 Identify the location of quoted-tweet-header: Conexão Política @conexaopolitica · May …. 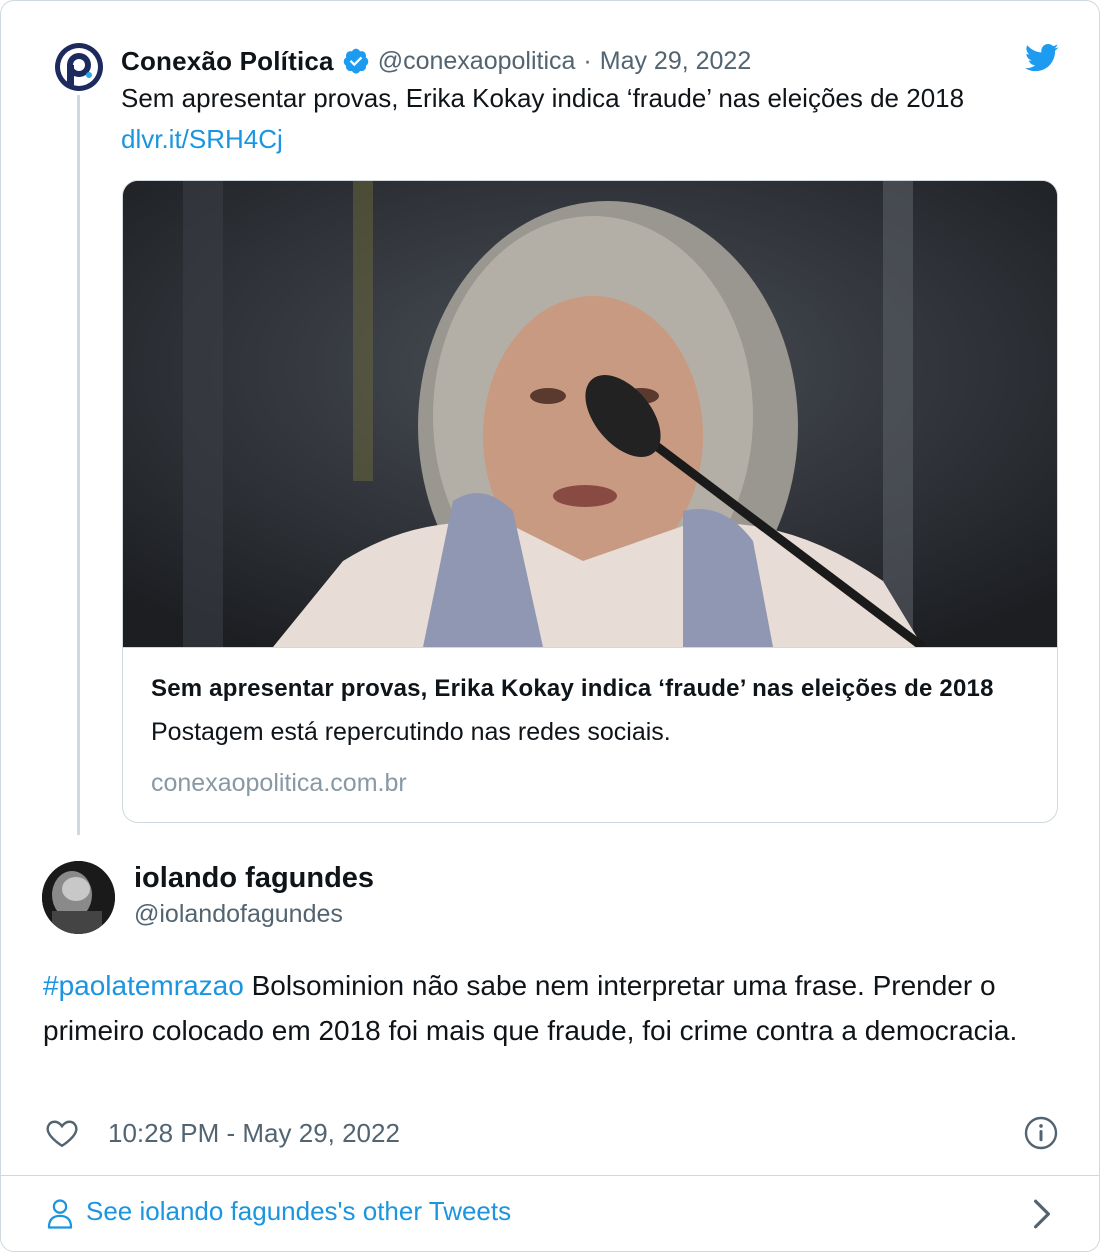
(436, 61).